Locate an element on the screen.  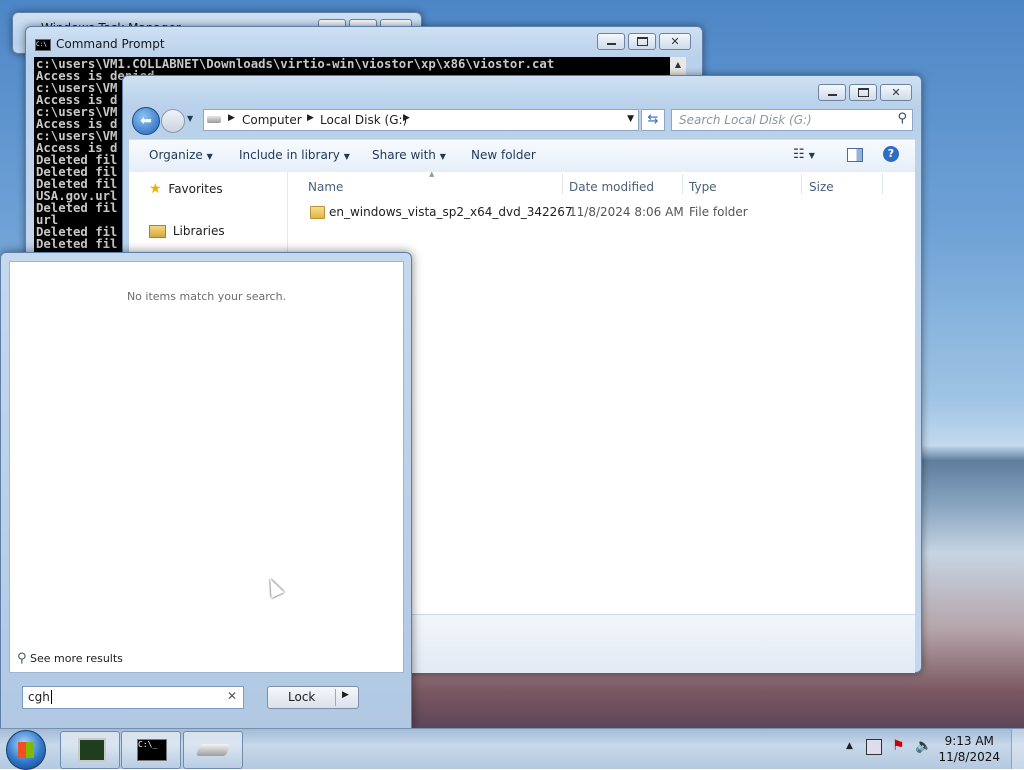
power-options-divider is located at coordinates (335, 697).